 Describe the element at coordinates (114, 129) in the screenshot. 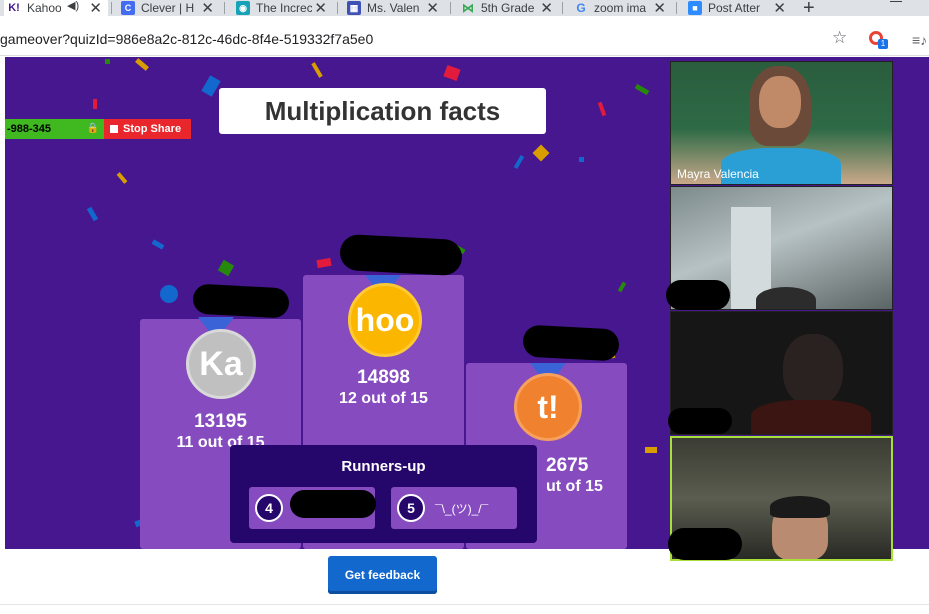

I see `stop-icon` at that location.